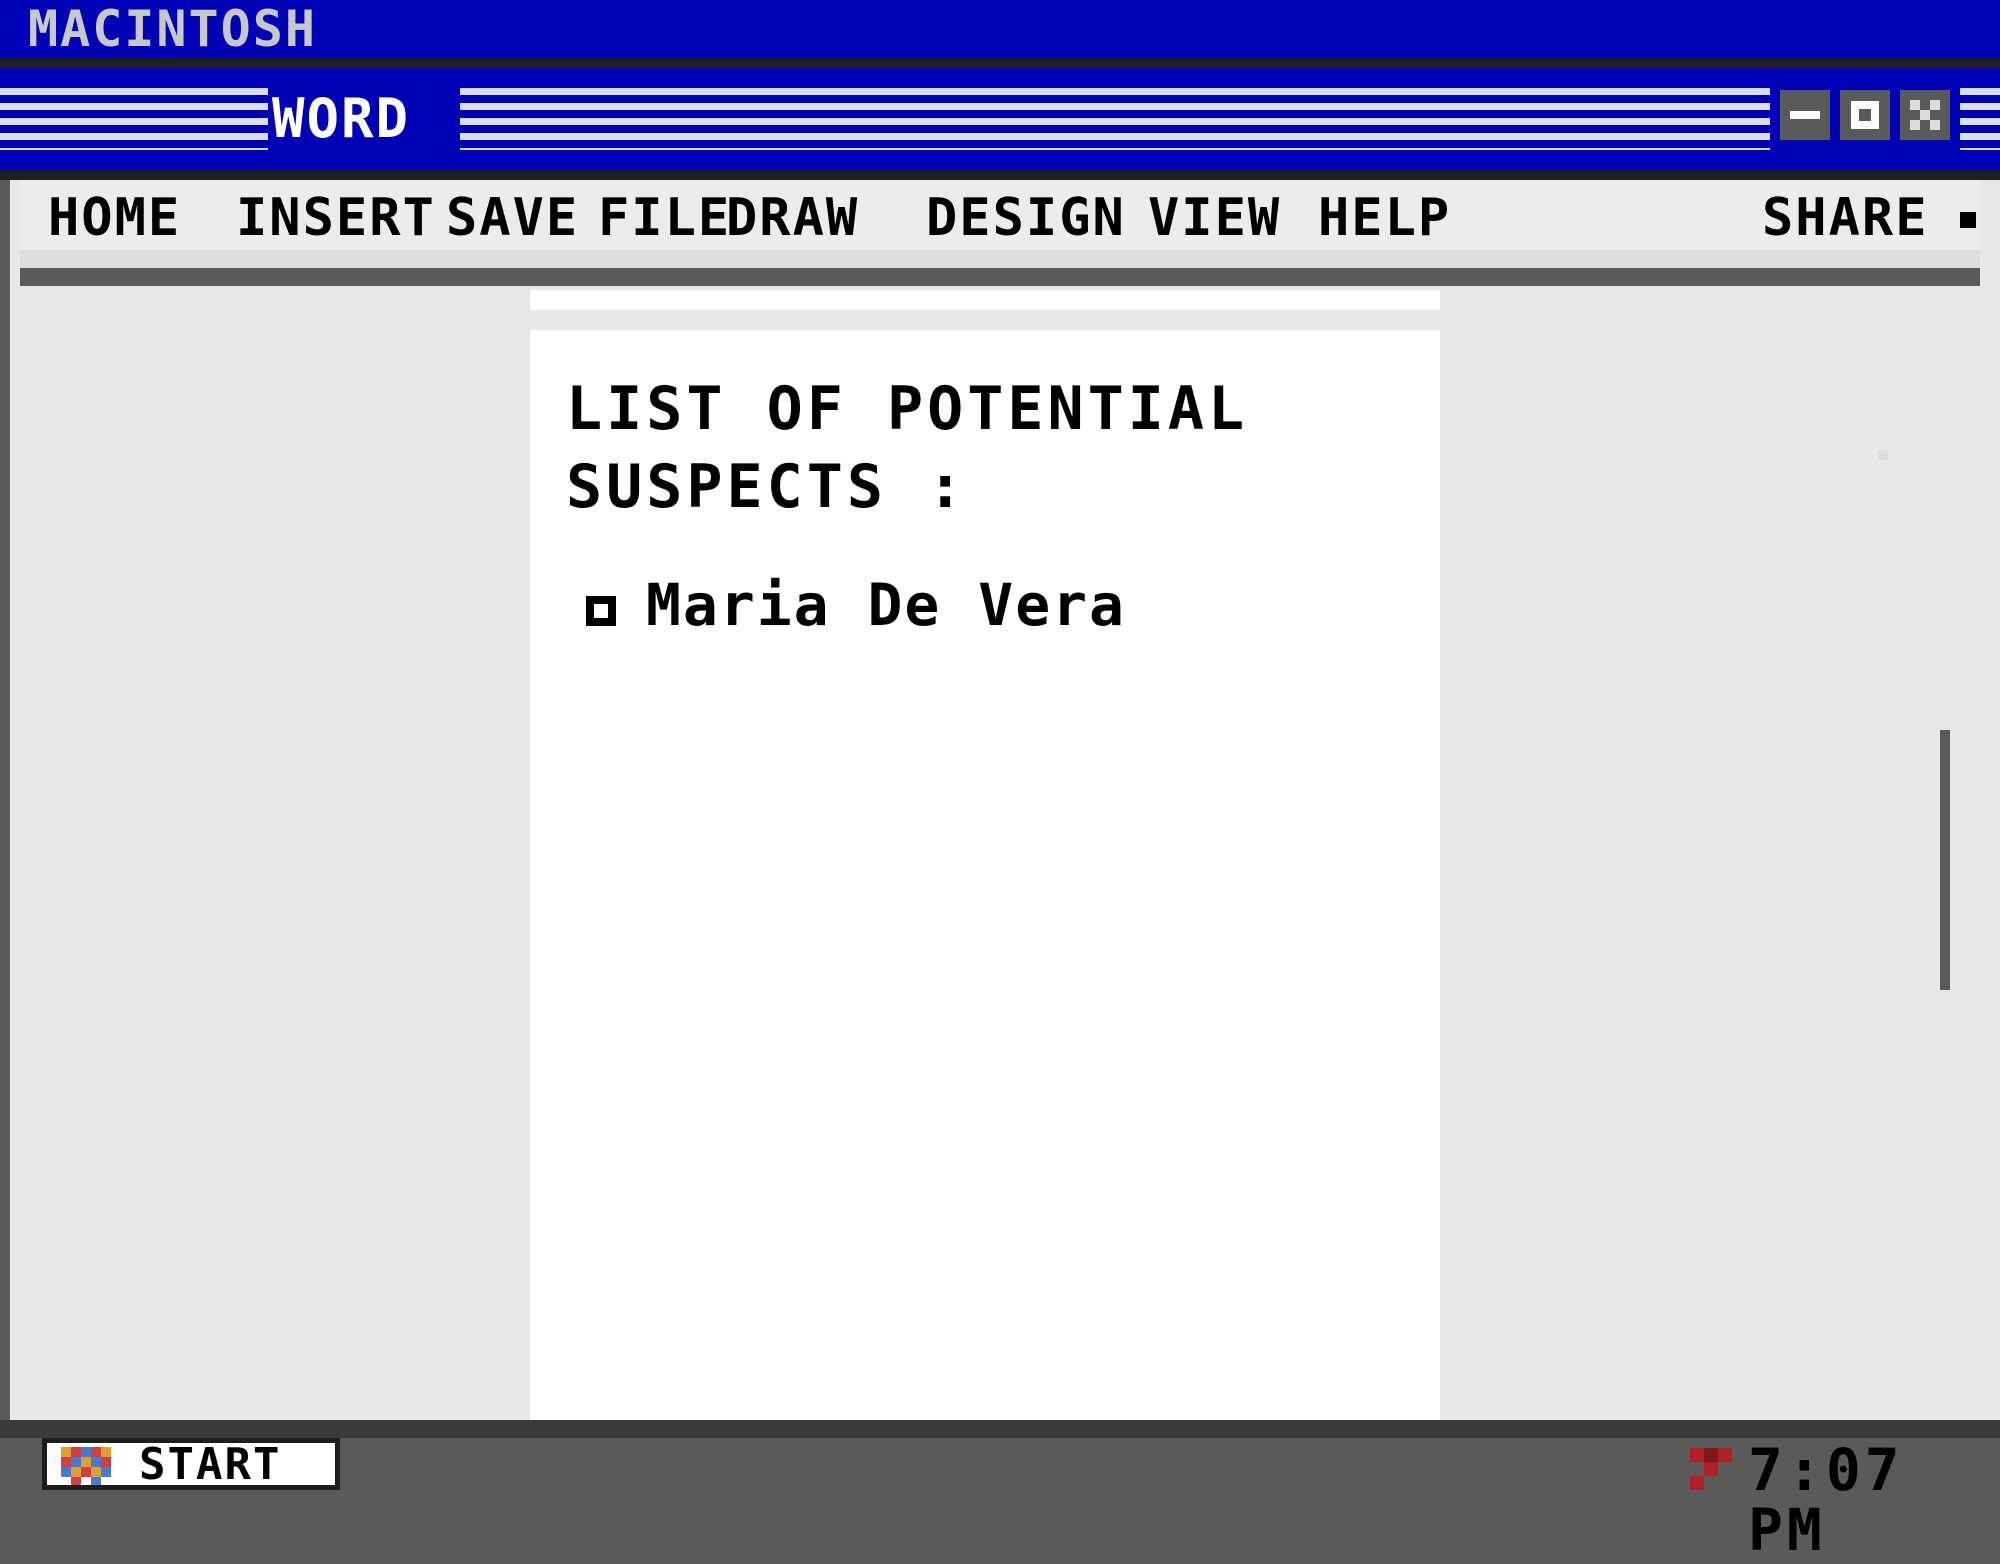 The image size is (2000, 1564). Describe the element at coordinates (1000, 29) in the screenshot. I see `system-menu-bar: MACINTOSH` at that location.